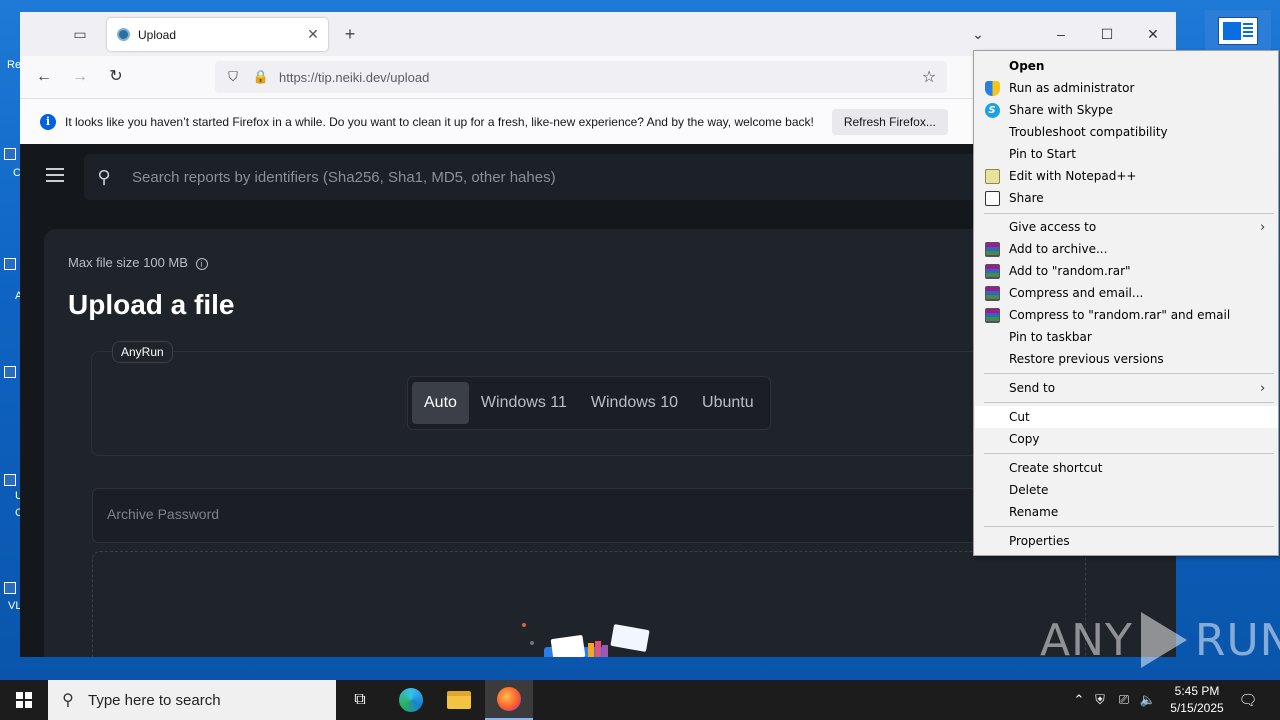 The height and width of the screenshot is (720, 1280). Describe the element at coordinates (524, 403) in the screenshot. I see `os-option-windows-11: Windows 11` at that location.